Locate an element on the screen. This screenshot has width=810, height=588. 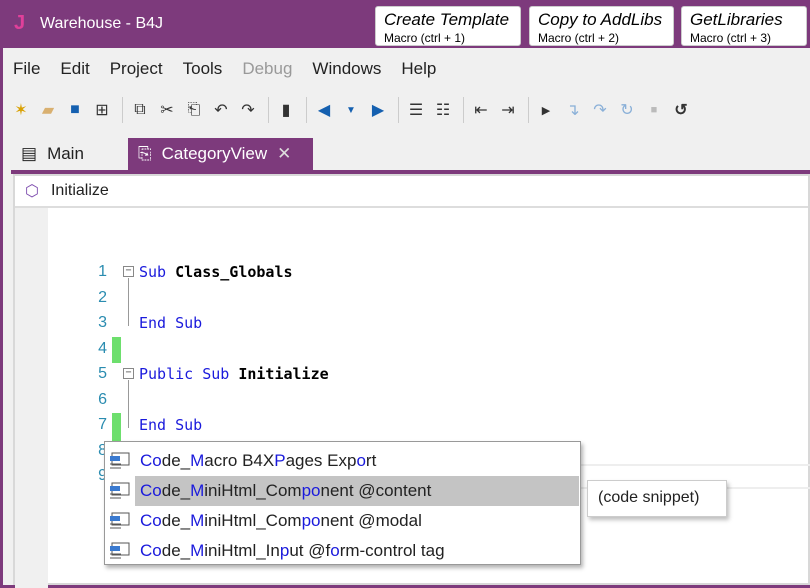
tab-bar: ▤ Main ⎘ CategoryView ✕ is located at coordinates (406, 154).